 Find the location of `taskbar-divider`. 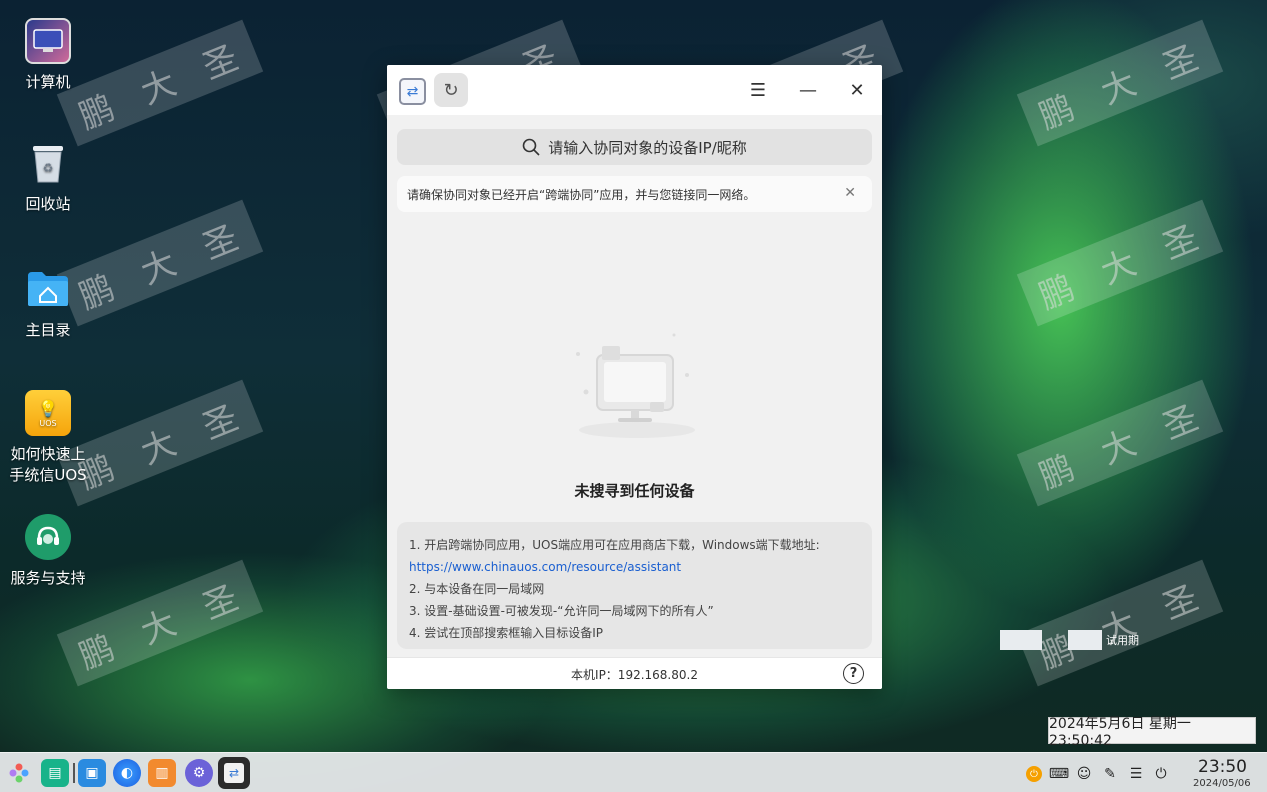

taskbar-divider is located at coordinates (74, 773).